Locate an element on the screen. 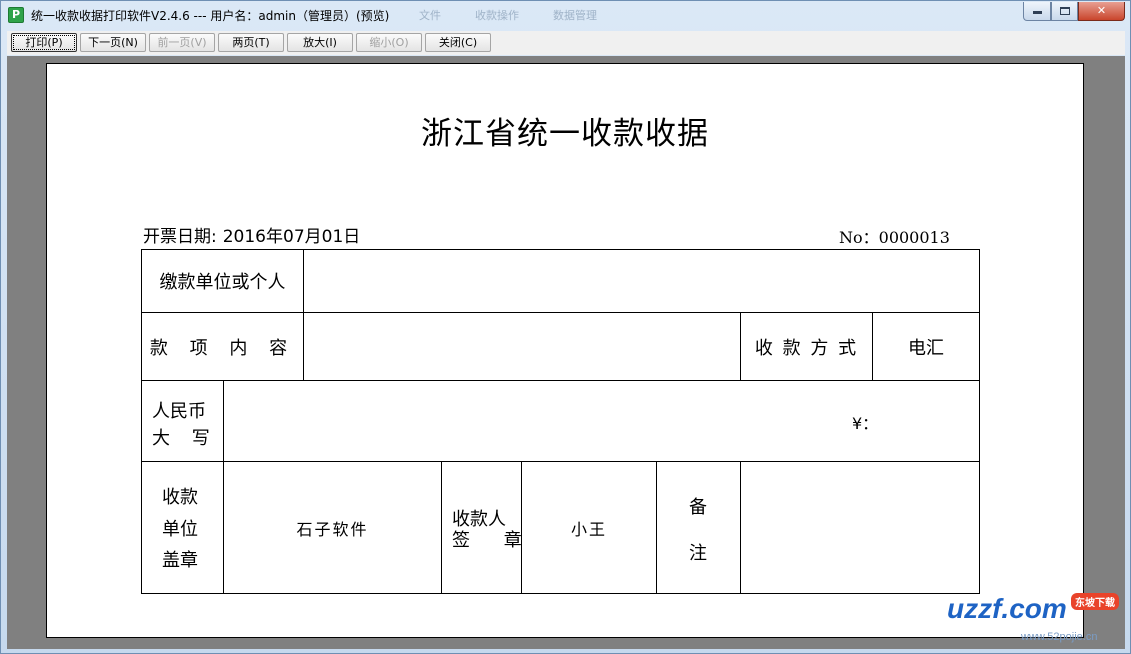 This screenshot has width=1131, height=654. maximize-icon is located at coordinates (1064, 11).